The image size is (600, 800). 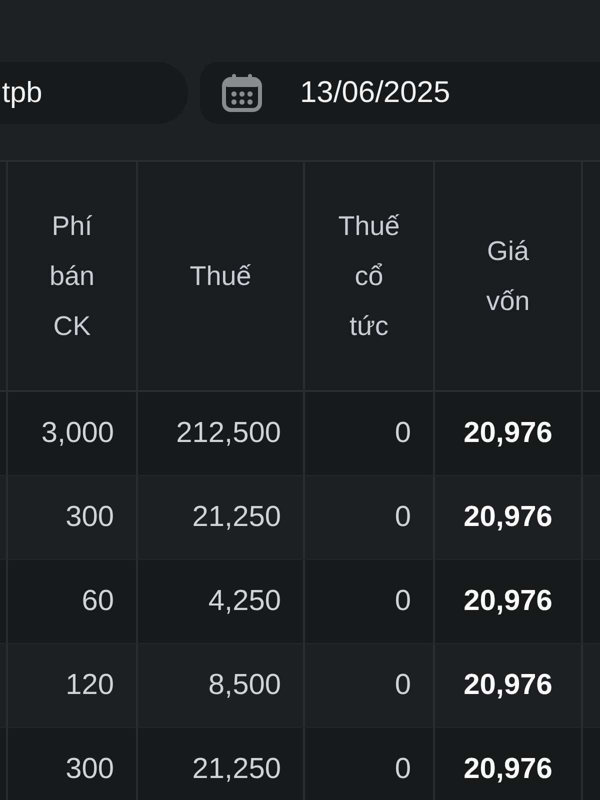 What do you see at coordinates (228, 433) in the screenshot?
I see `table-cell: 212,500` at bounding box center [228, 433].